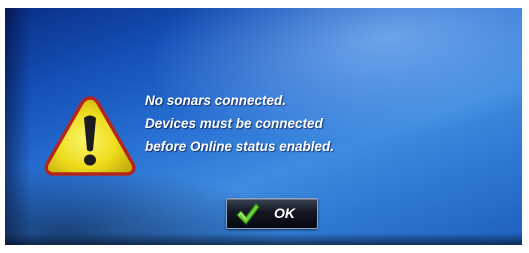 The width and height of the screenshot is (529, 253). I want to click on ok-button-label: OK, so click(284, 213).